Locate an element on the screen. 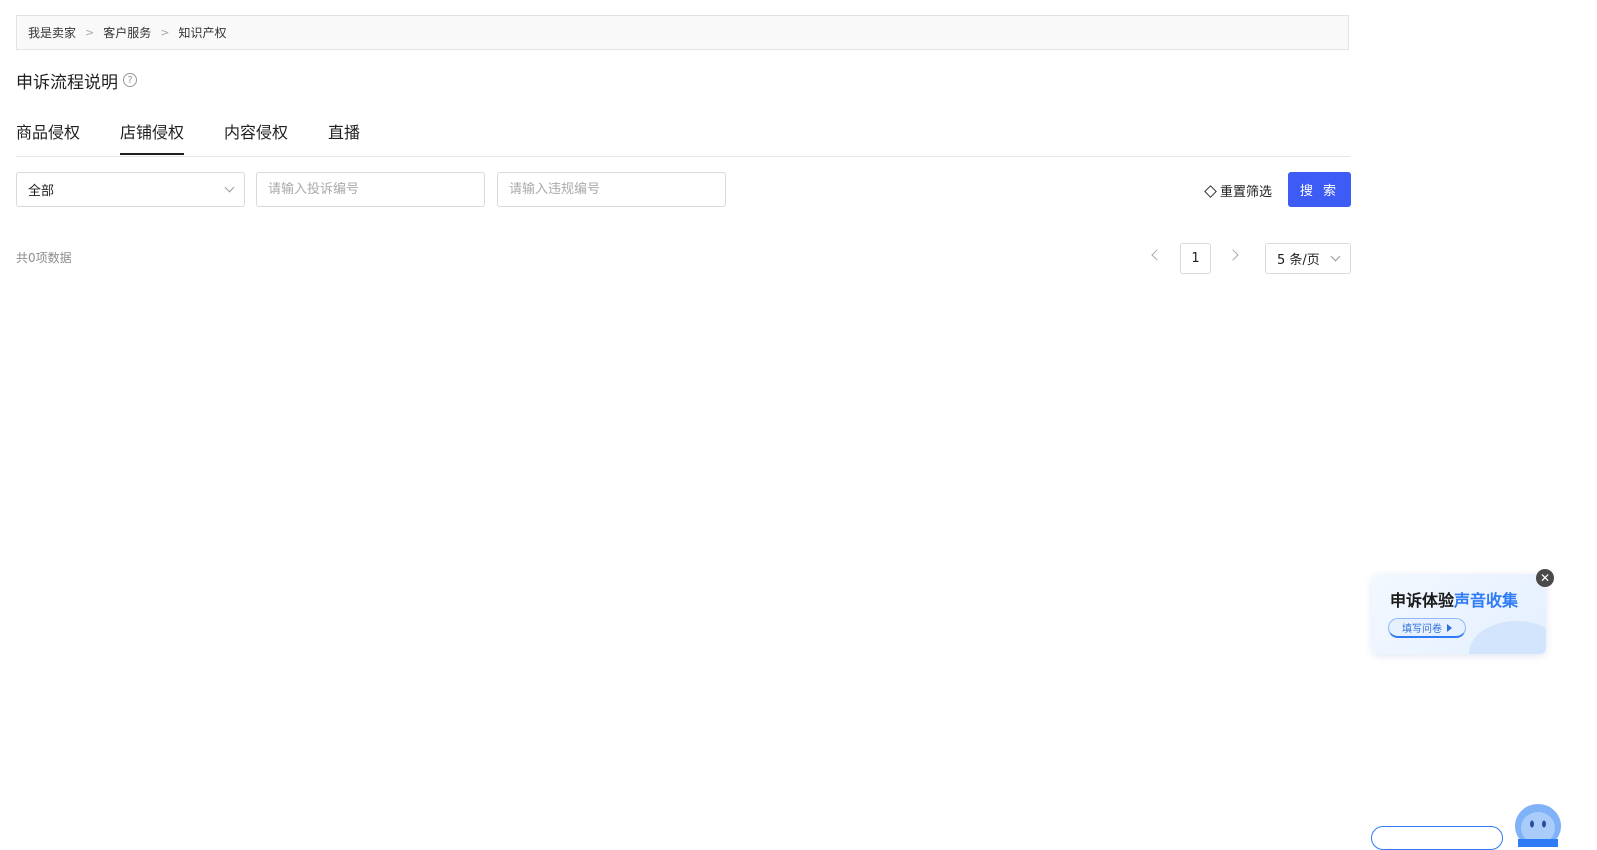 This screenshot has height=850, width=1597. reset-filter-label: 重置筛选 is located at coordinates (1246, 192).